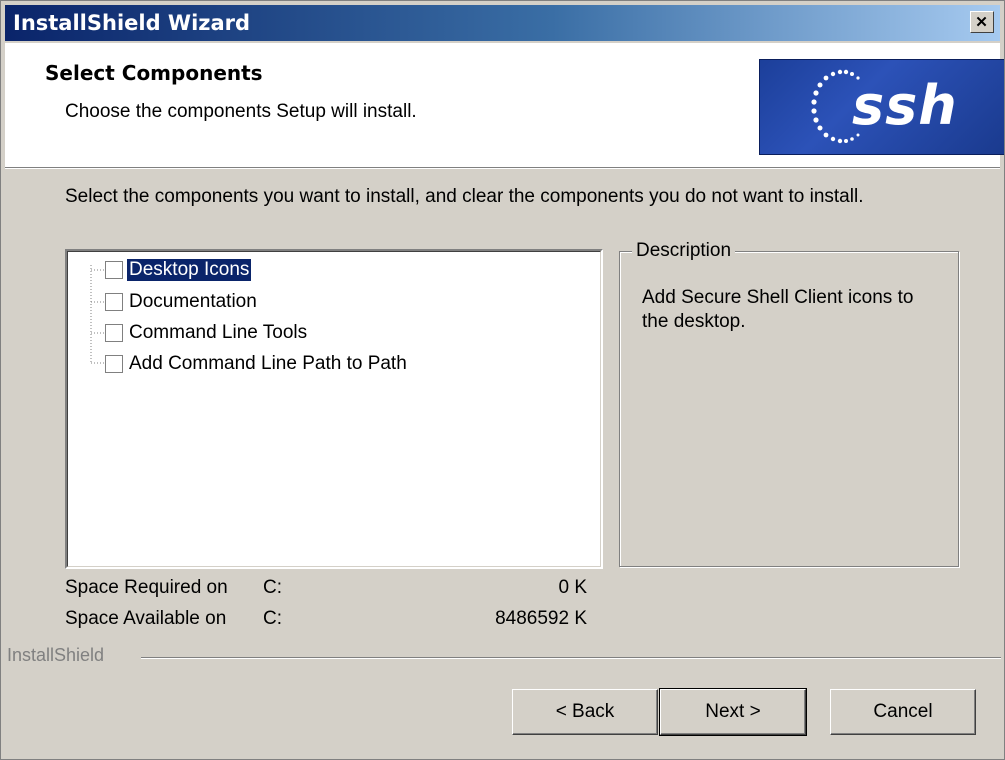 Image resolution: width=1005 pixels, height=760 pixels. What do you see at coordinates (268, 363) in the screenshot?
I see `tree-item-label: Add Command Line Path to Path` at bounding box center [268, 363].